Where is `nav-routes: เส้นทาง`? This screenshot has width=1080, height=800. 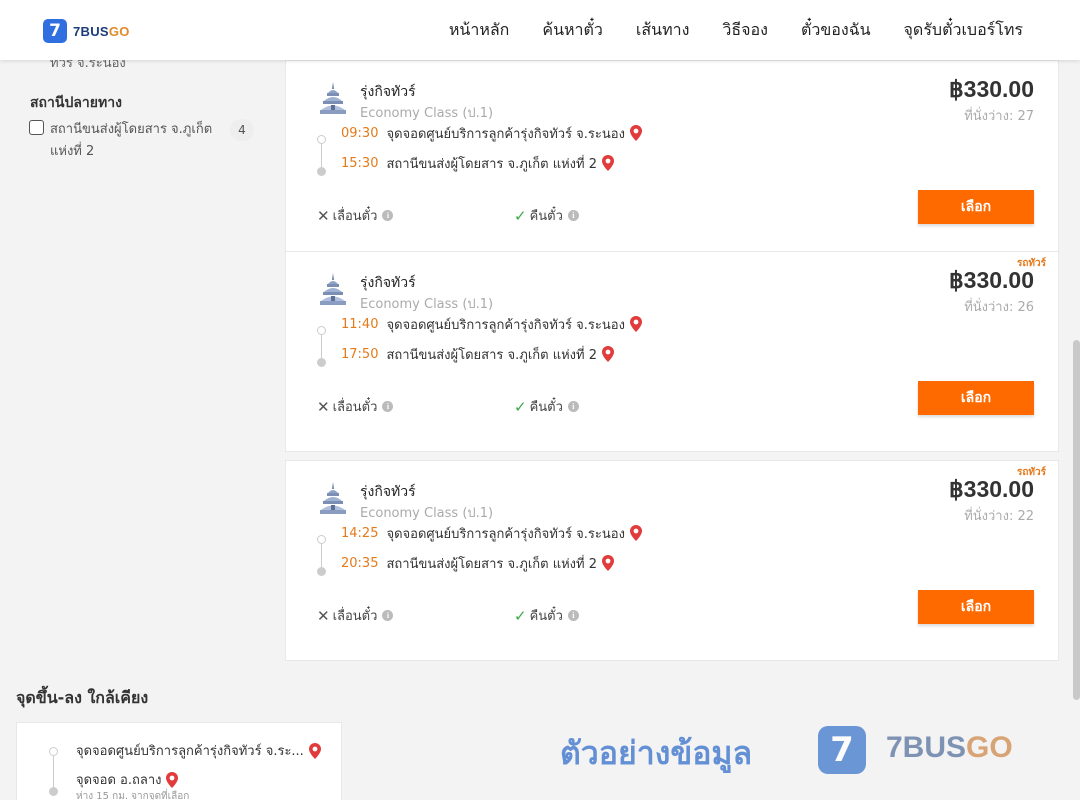 nav-routes: เส้นทาง is located at coordinates (663, 30).